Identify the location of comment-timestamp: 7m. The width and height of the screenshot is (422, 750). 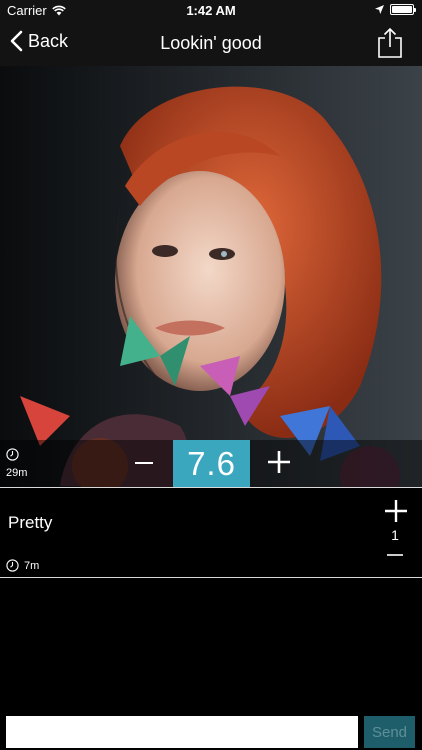
(22, 565).